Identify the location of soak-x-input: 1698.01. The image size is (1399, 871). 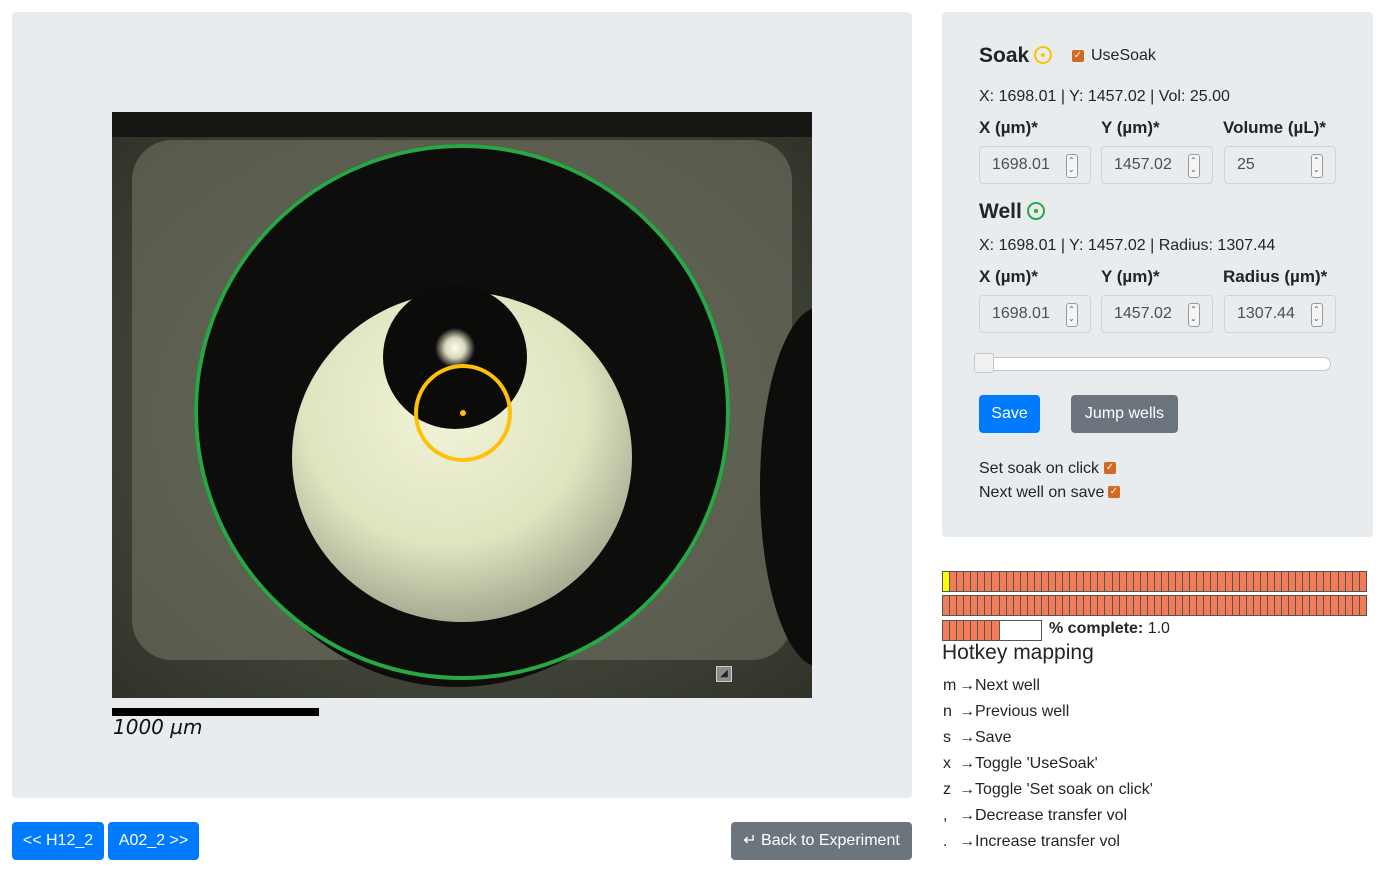
(1035, 165).